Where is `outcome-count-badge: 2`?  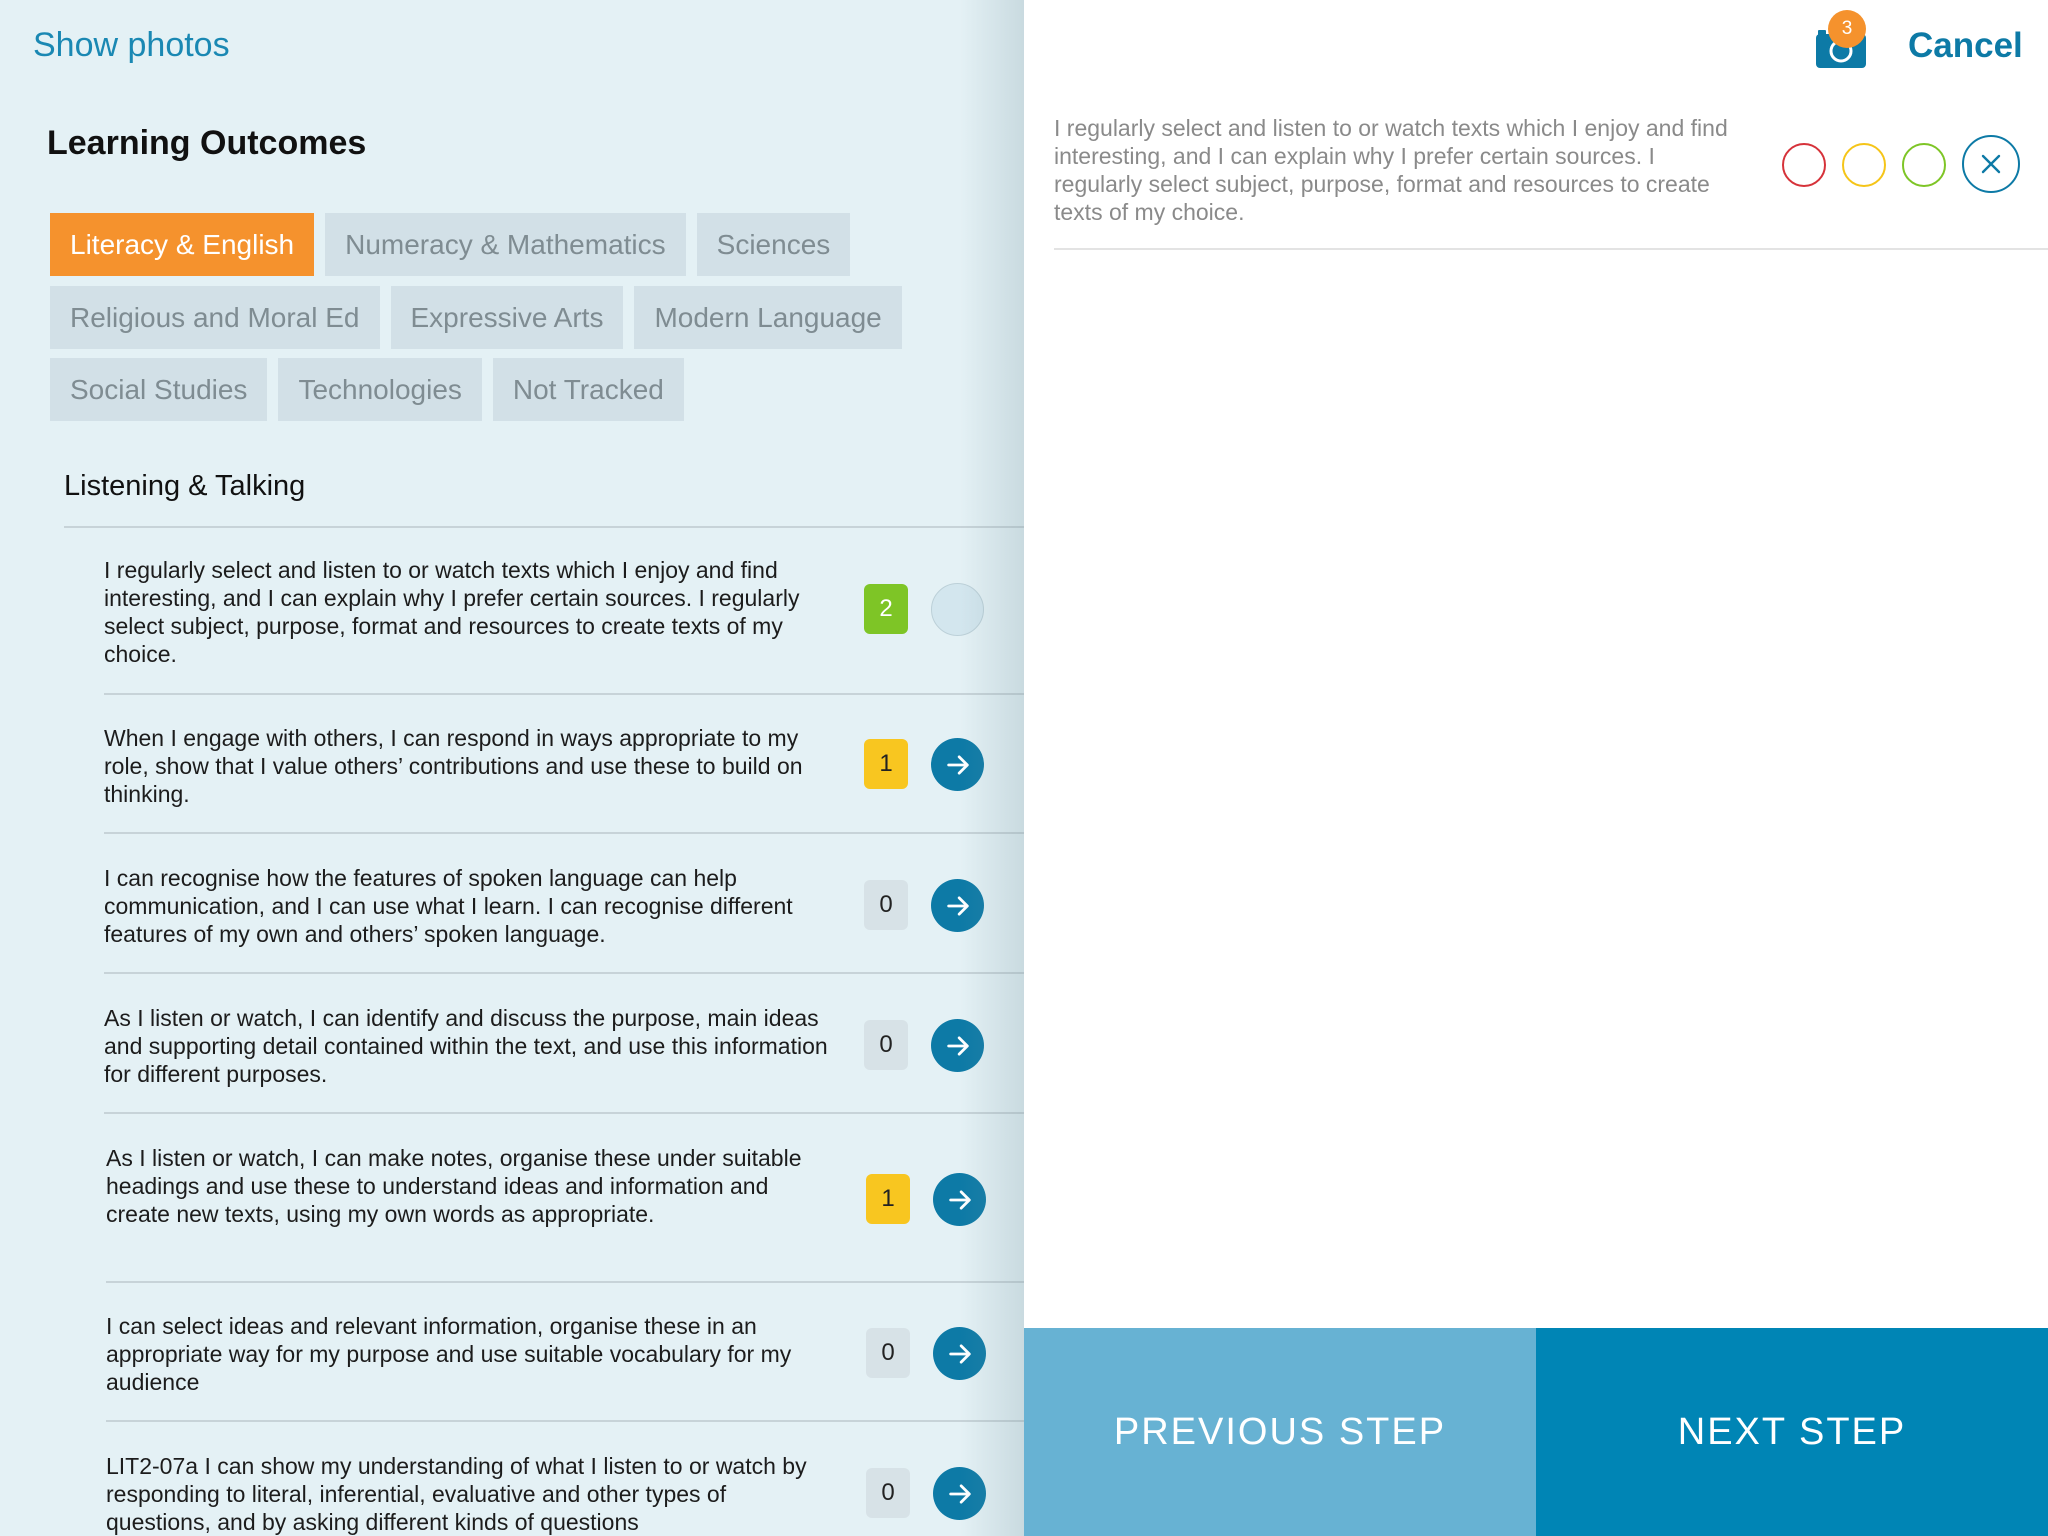
outcome-count-badge: 2 is located at coordinates (886, 609).